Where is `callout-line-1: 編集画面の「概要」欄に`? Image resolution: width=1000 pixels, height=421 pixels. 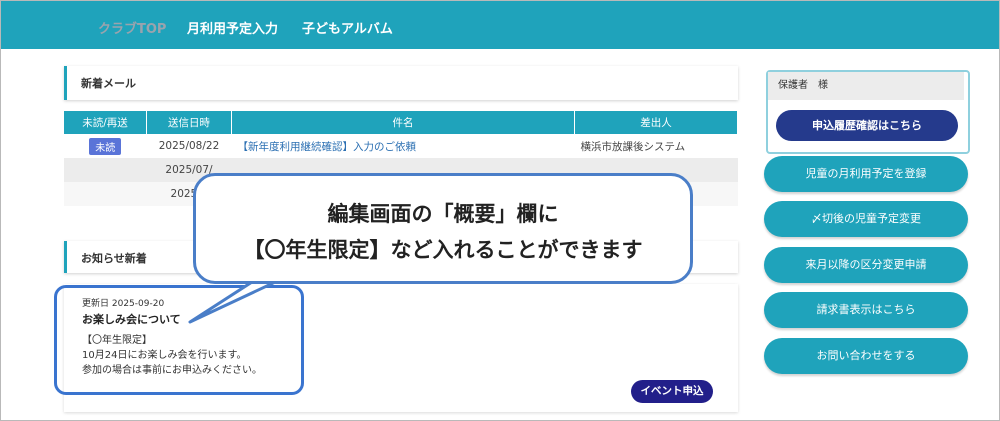 callout-line-1: 編集画面の「概要」欄に is located at coordinates (443, 214).